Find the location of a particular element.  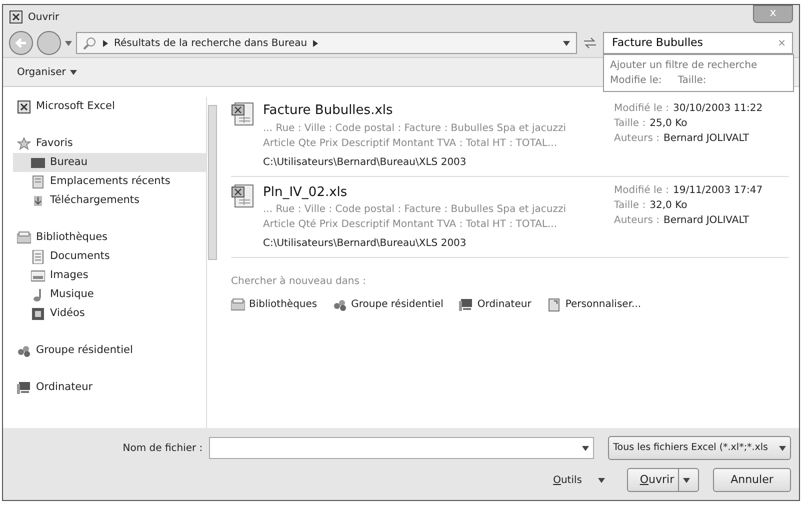

recent-places-icon is located at coordinates (38, 181).